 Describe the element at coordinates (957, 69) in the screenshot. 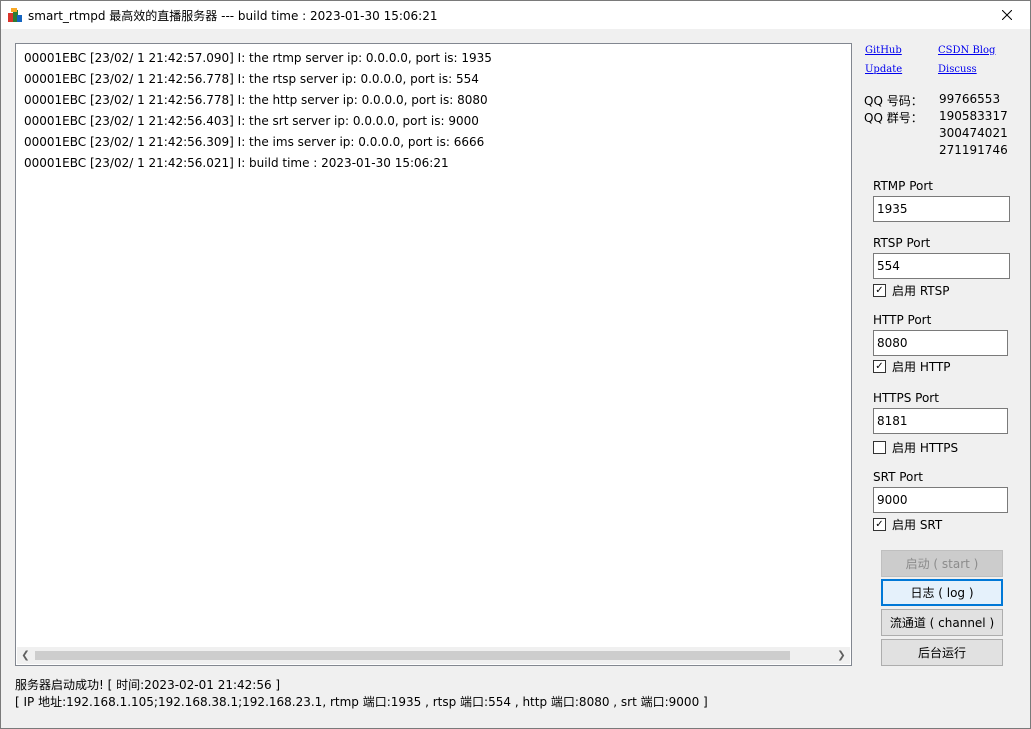

I see `discuss-link: Discuss` at that location.